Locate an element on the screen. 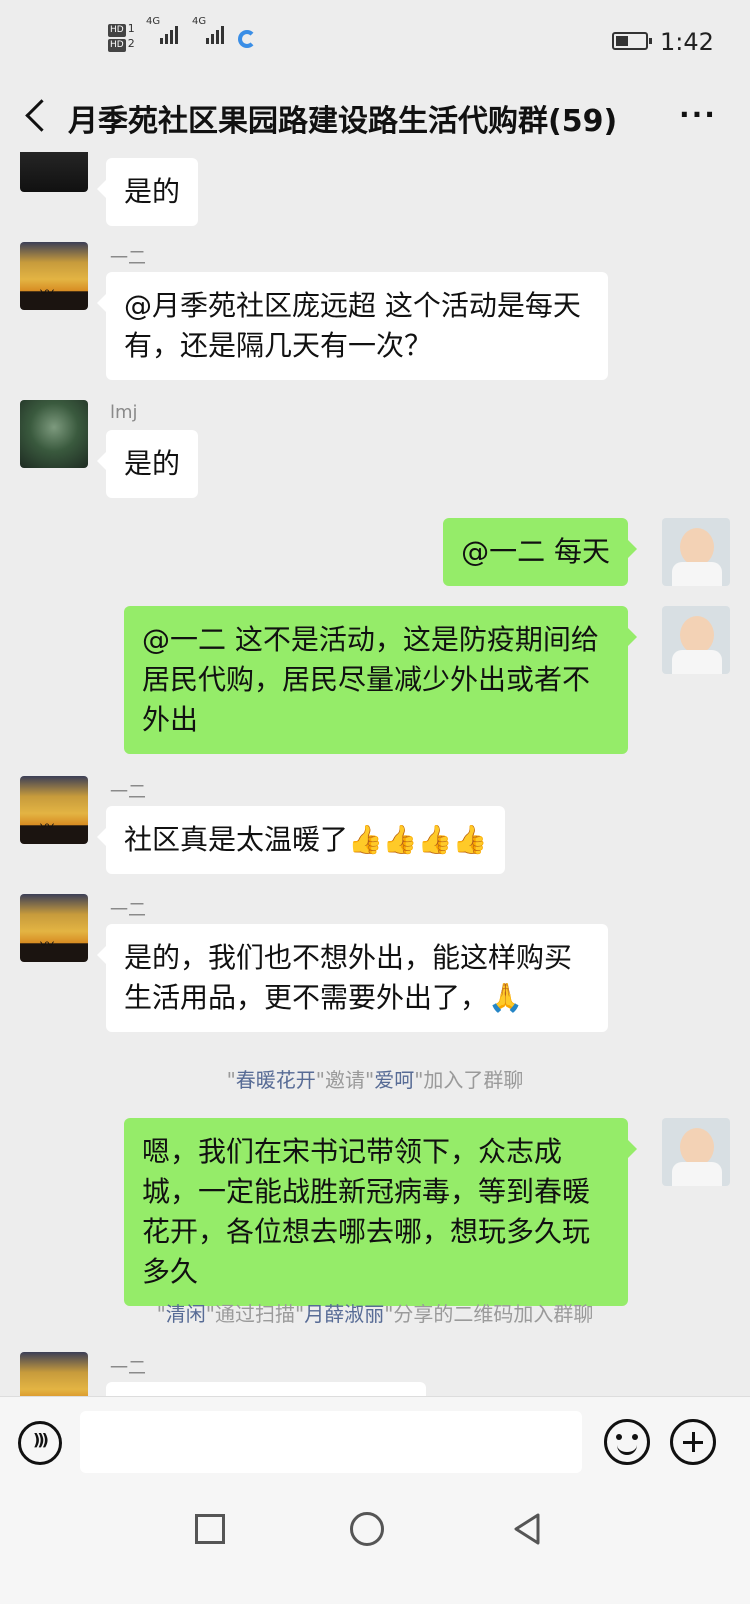 The width and height of the screenshot is (750, 1604). member-name: 爱呵 is located at coordinates (394, 1080).